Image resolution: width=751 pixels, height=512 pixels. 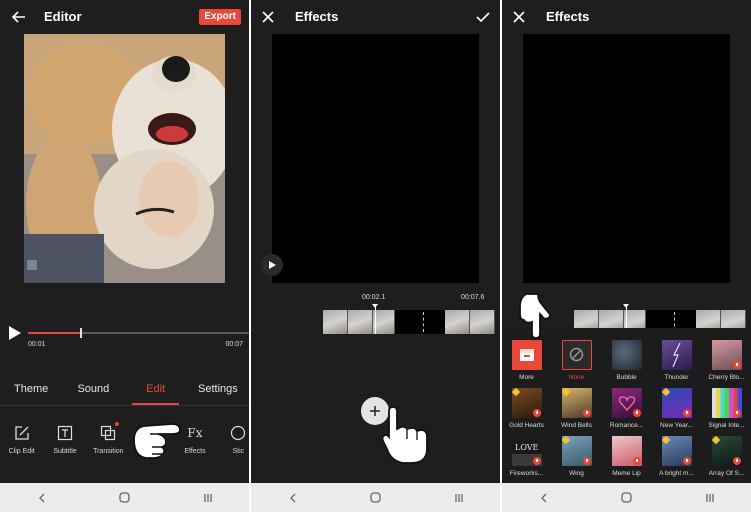 What do you see at coordinates (626, 473) in the screenshot?
I see `effect-label: Meme Lip` at bounding box center [626, 473].